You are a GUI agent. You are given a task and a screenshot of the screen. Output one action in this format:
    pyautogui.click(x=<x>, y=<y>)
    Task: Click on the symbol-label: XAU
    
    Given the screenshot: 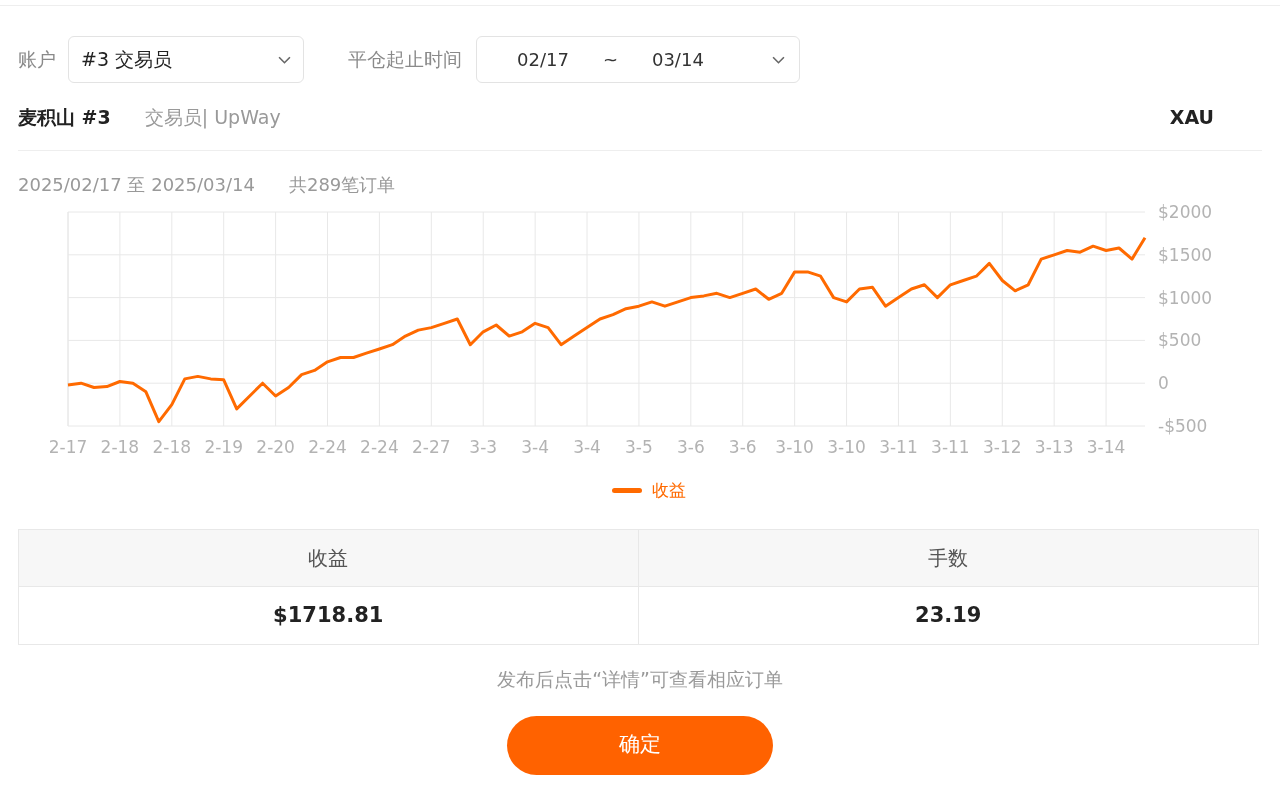 What is the action you would take?
    pyautogui.click(x=1191, y=117)
    